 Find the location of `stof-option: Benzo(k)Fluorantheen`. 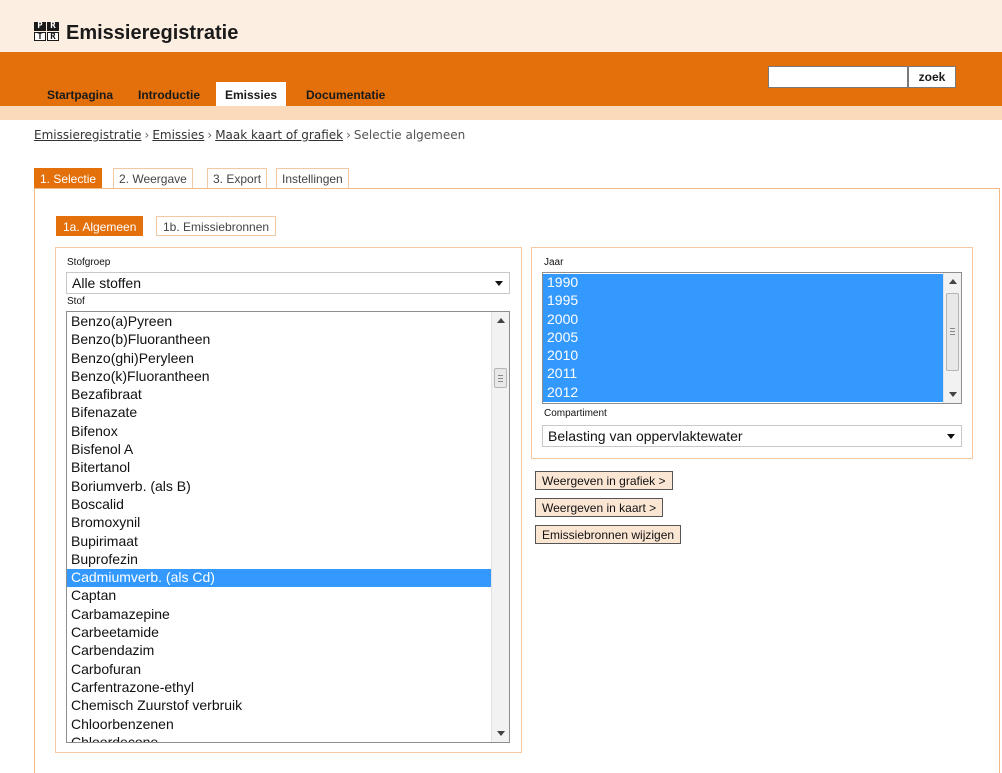

stof-option: Benzo(k)Fluorantheen is located at coordinates (288, 377).